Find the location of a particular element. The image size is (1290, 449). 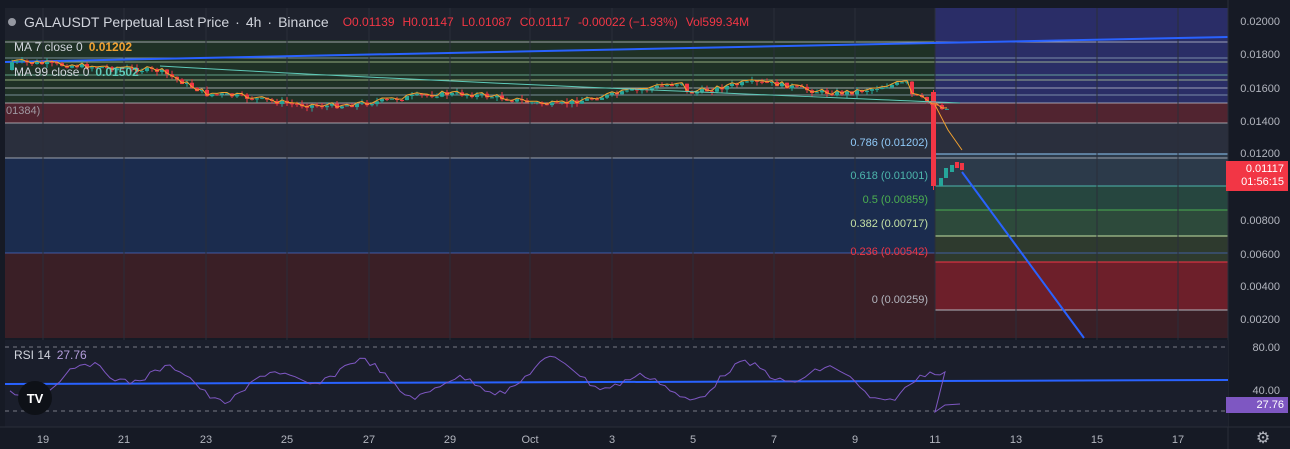

zone-gray is located at coordinates (616, 140).